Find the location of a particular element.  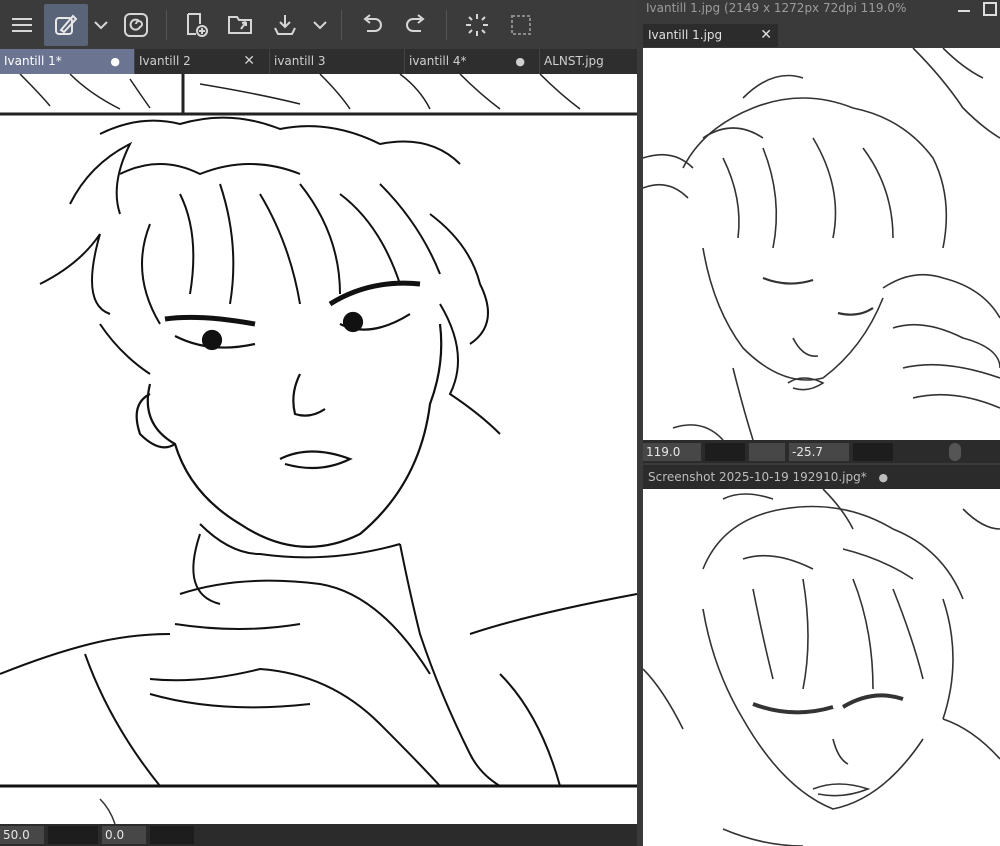

menu-button is located at coordinates (22, 25).